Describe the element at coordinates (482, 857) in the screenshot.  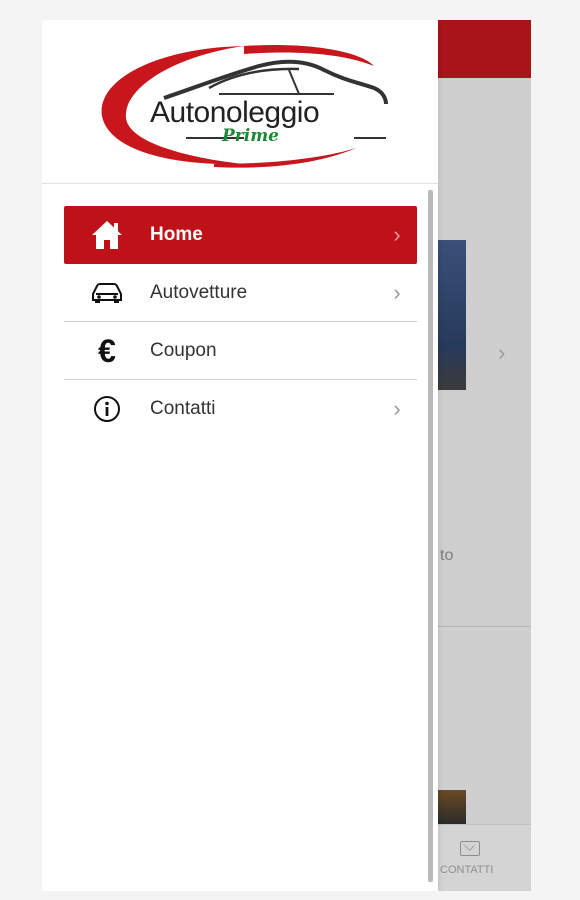
I see `bottom-tab-bar` at that location.